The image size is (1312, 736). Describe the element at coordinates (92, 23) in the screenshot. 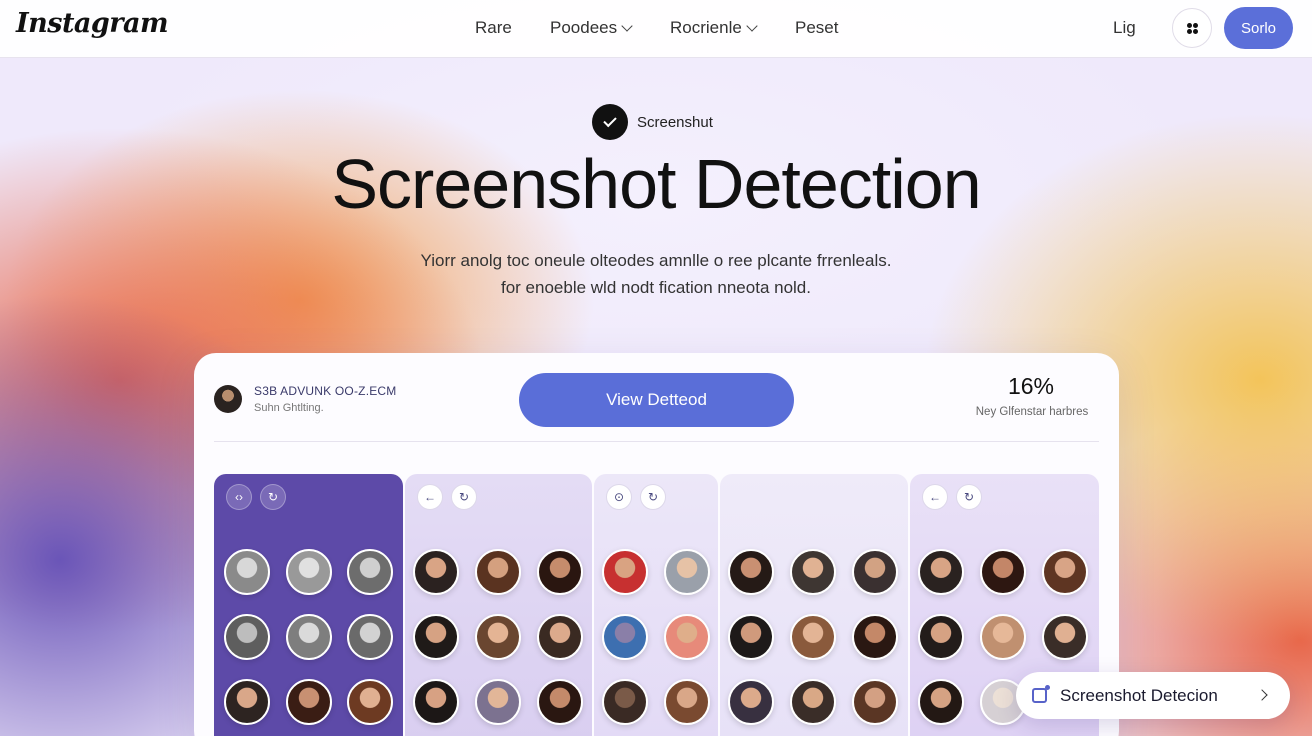

I see `instagram-logo: Instagram` at that location.